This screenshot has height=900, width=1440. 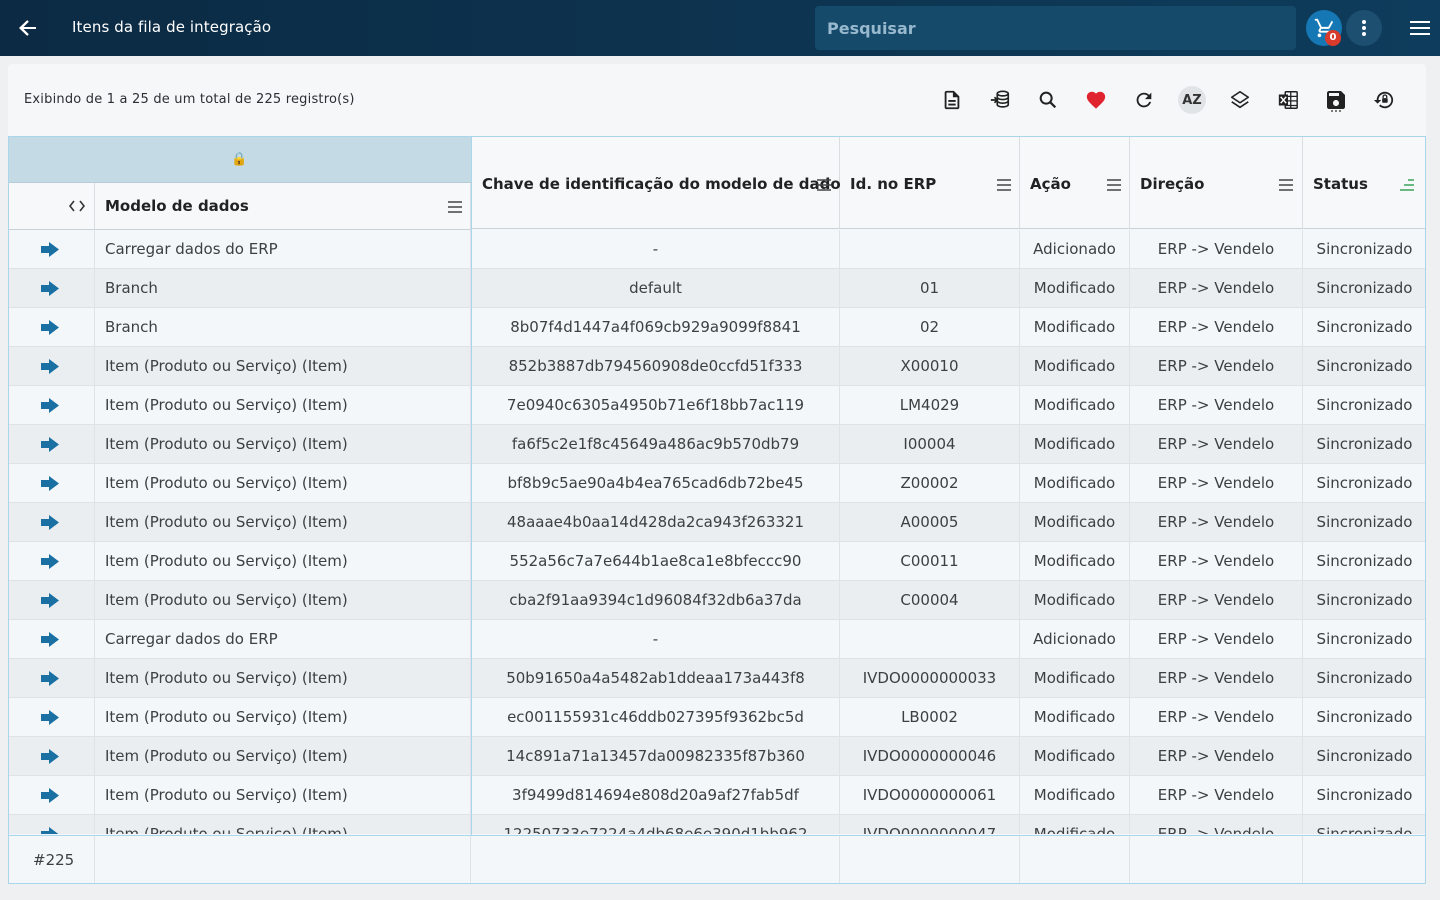 I want to click on cell-erp-id: C00011, so click(x=930, y=561).